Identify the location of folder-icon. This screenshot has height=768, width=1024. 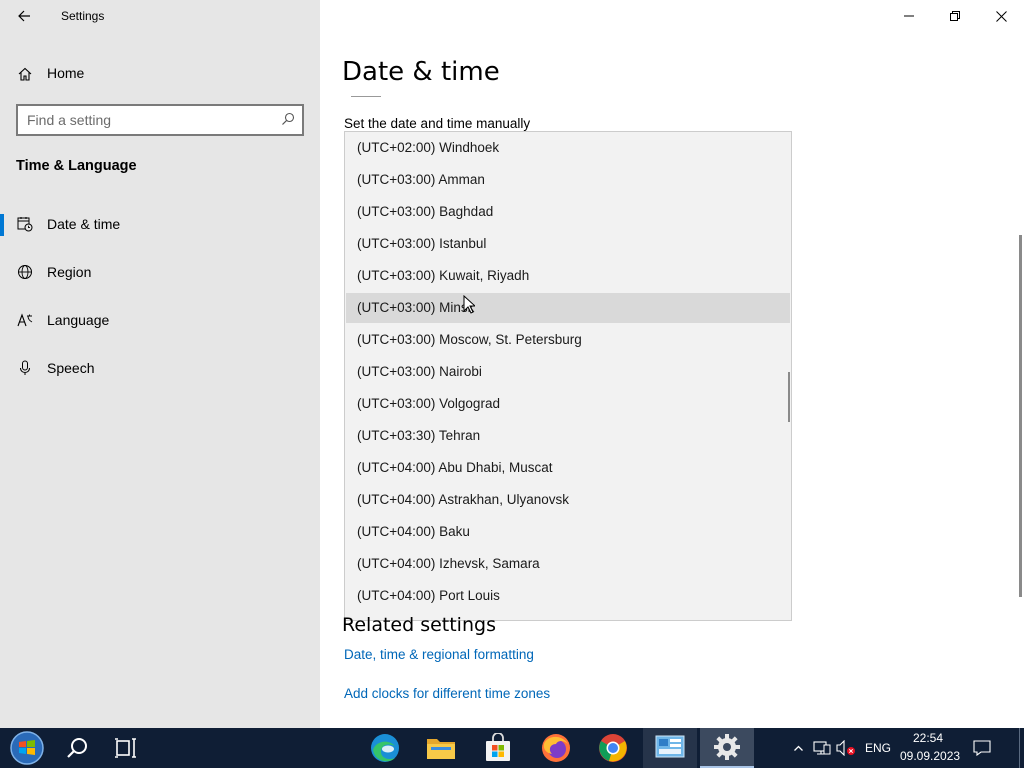
(441, 749).